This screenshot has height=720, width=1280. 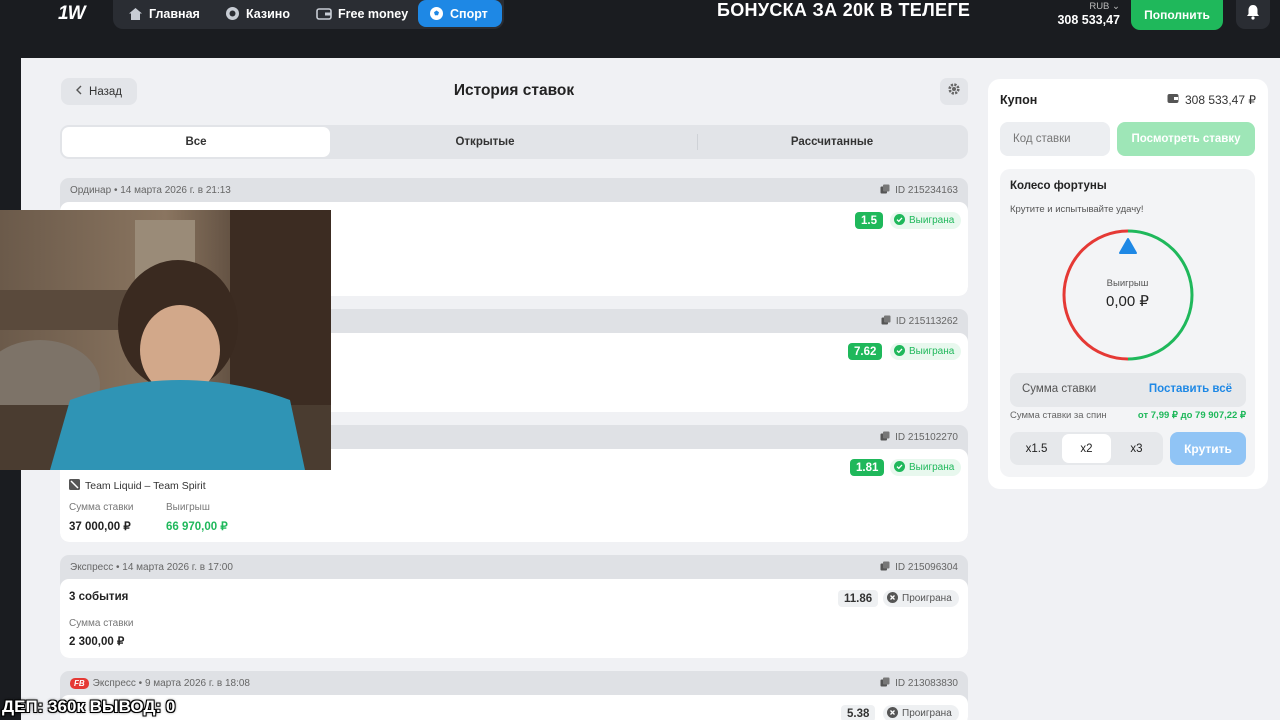 What do you see at coordinates (1058, 415) in the screenshot?
I see `stake-range-label: Сумма ставки за спин` at bounding box center [1058, 415].